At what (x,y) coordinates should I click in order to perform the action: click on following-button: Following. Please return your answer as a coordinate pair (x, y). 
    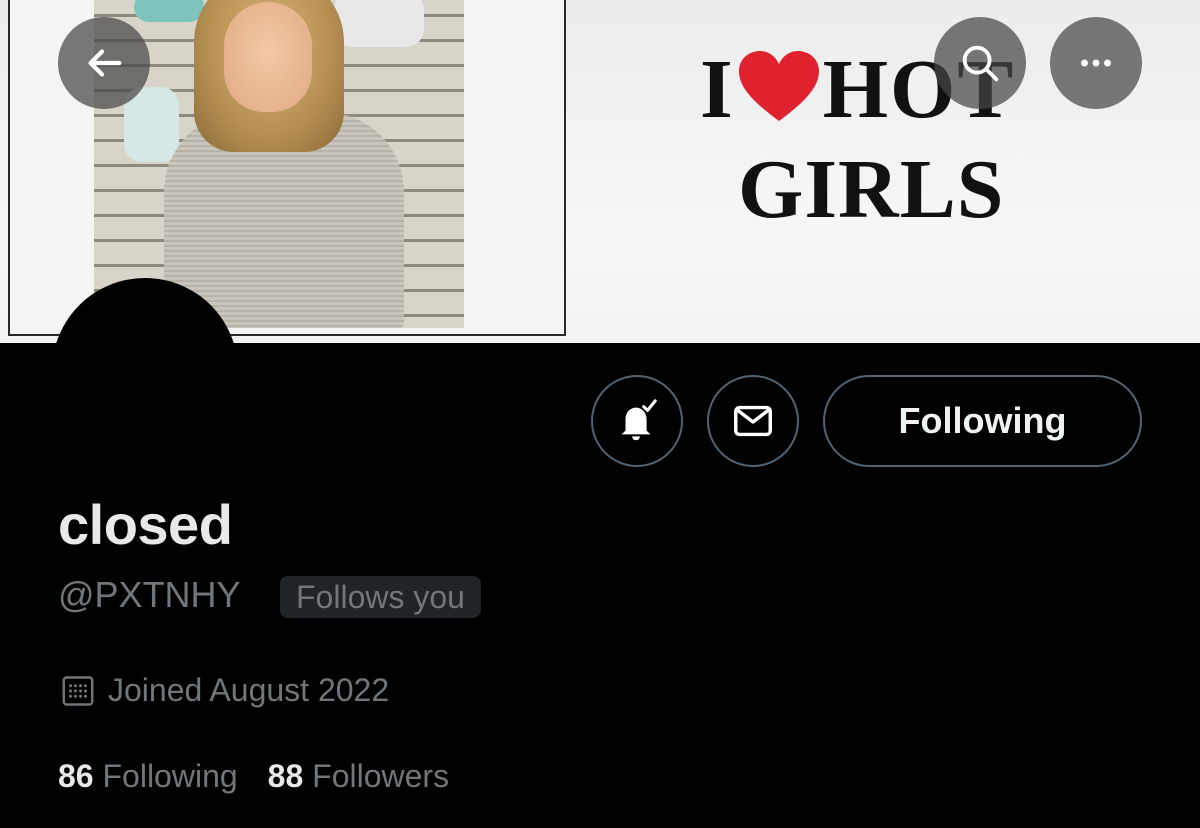
    Looking at the image, I should click on (982, 421).